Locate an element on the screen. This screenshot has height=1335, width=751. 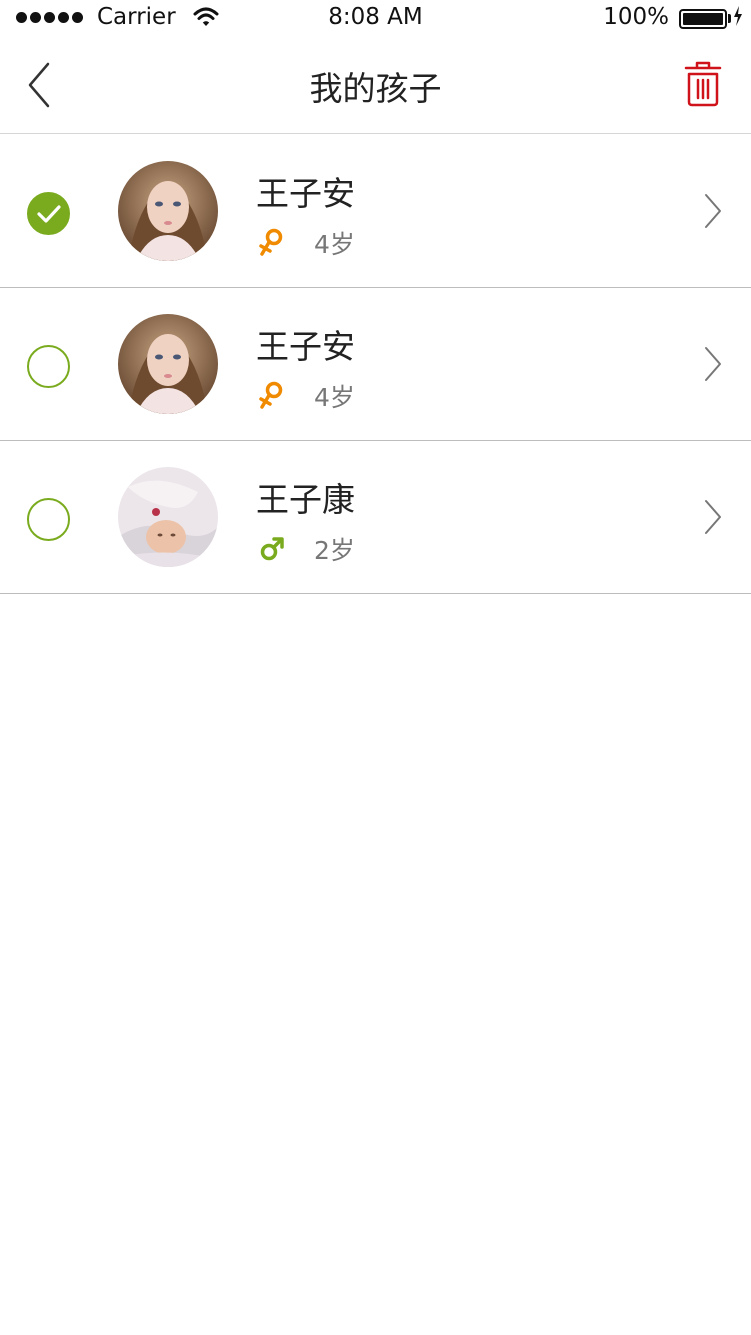
list-item-child-1: 王子安 4岁 is located at coordinates (375, 211).